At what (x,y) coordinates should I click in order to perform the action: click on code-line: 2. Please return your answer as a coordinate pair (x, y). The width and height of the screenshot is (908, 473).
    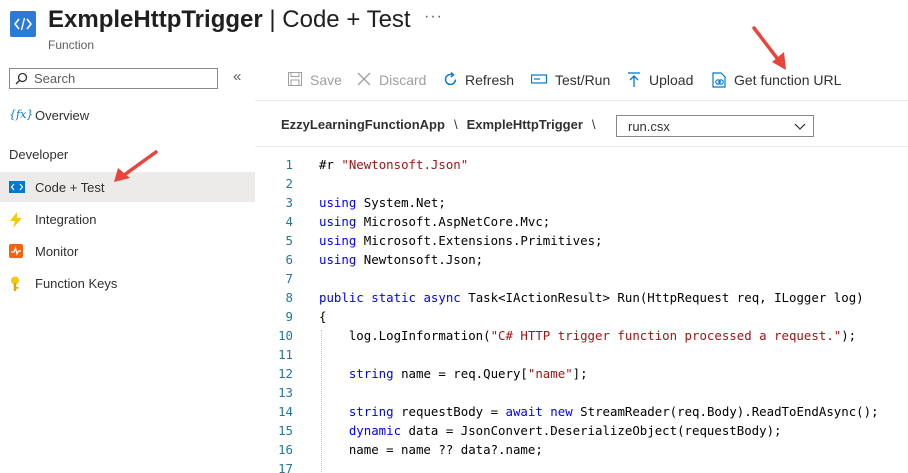
    Looking at the image, I should click on (581, 185).